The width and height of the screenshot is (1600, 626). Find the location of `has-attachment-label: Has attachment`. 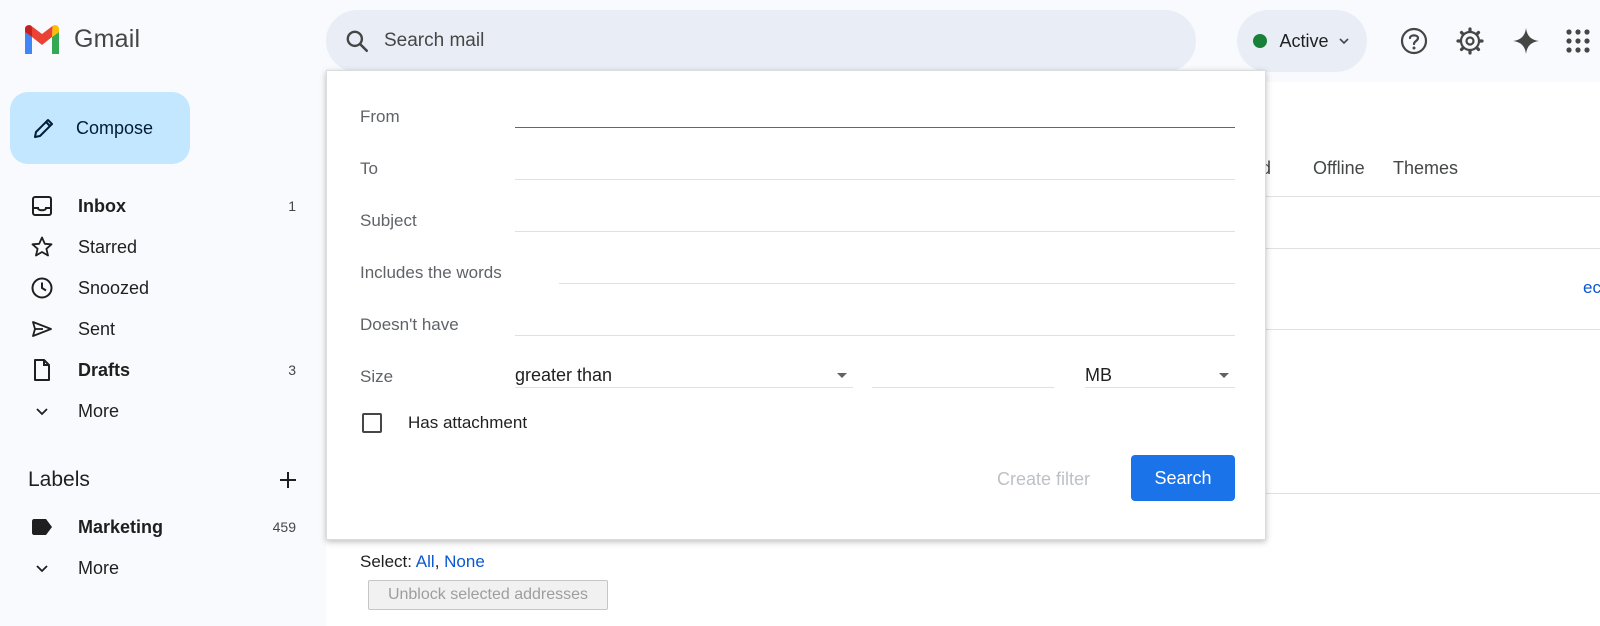

has-attachment-label: Has attachment is located at coordinates (468, 422).